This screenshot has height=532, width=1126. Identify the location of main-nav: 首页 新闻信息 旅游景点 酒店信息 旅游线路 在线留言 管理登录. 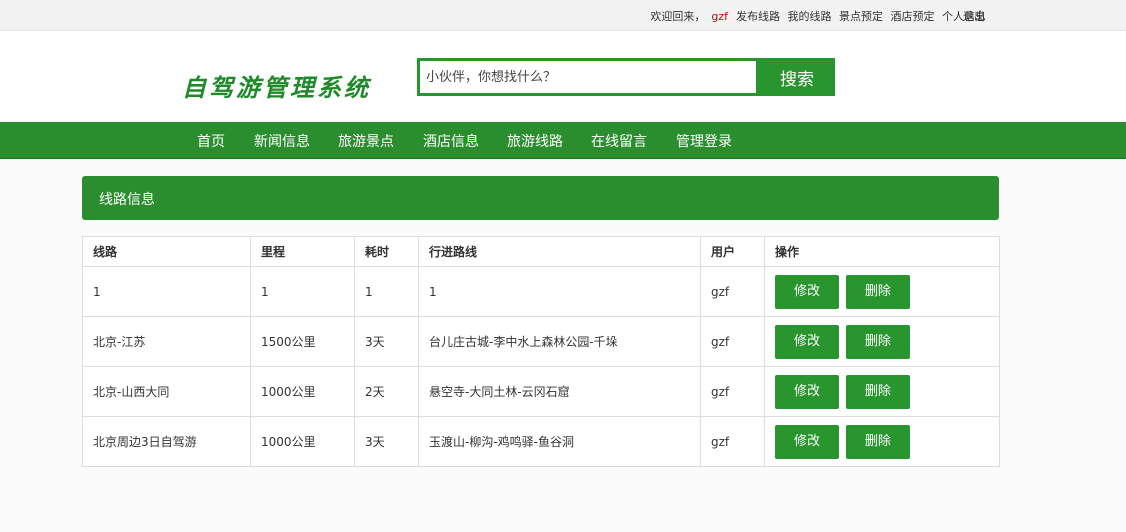
(563, 140).